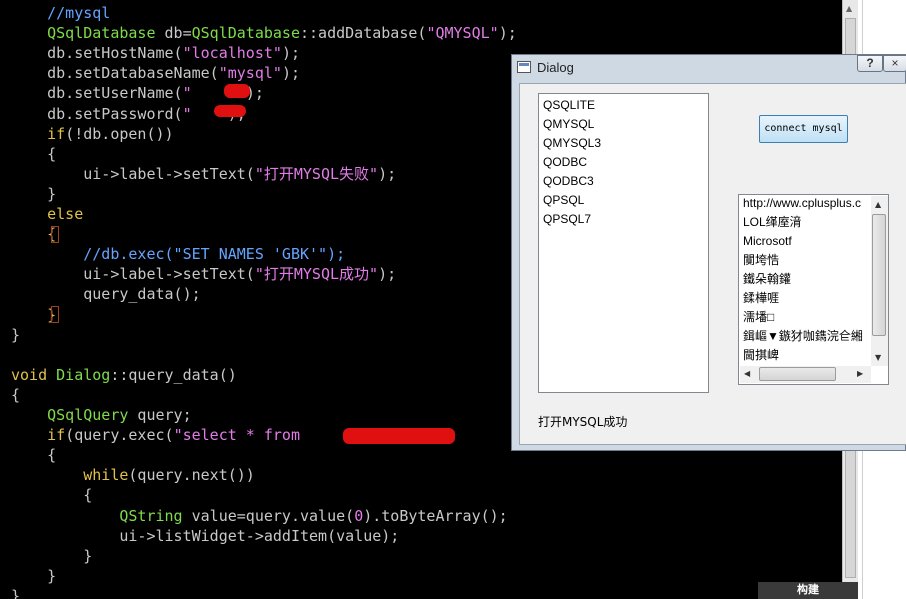 This screenshot has width=906, height=599. What do you see at coordinates (565, 162) in the screenshot?
I see `driver-list-item: QODBC` at bounding box center [565, 162].